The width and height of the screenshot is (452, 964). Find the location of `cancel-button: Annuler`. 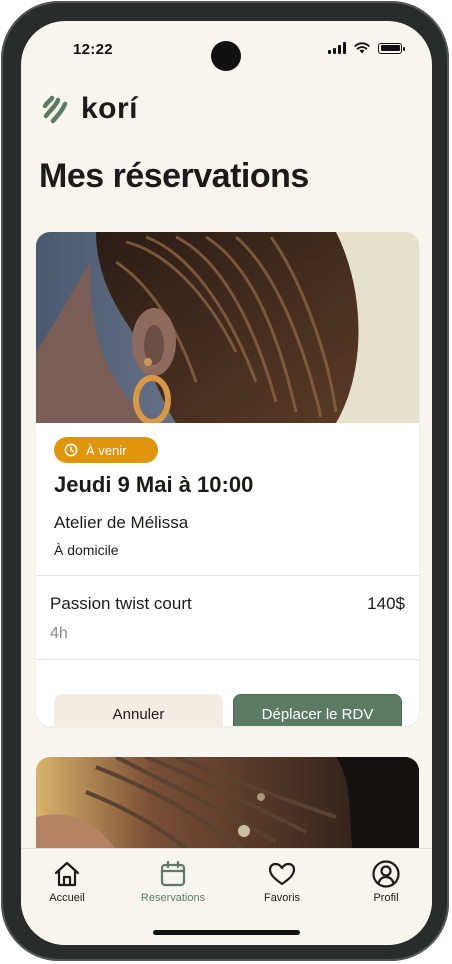

cancel-button: Annuler is located at coordinates (138, 710).